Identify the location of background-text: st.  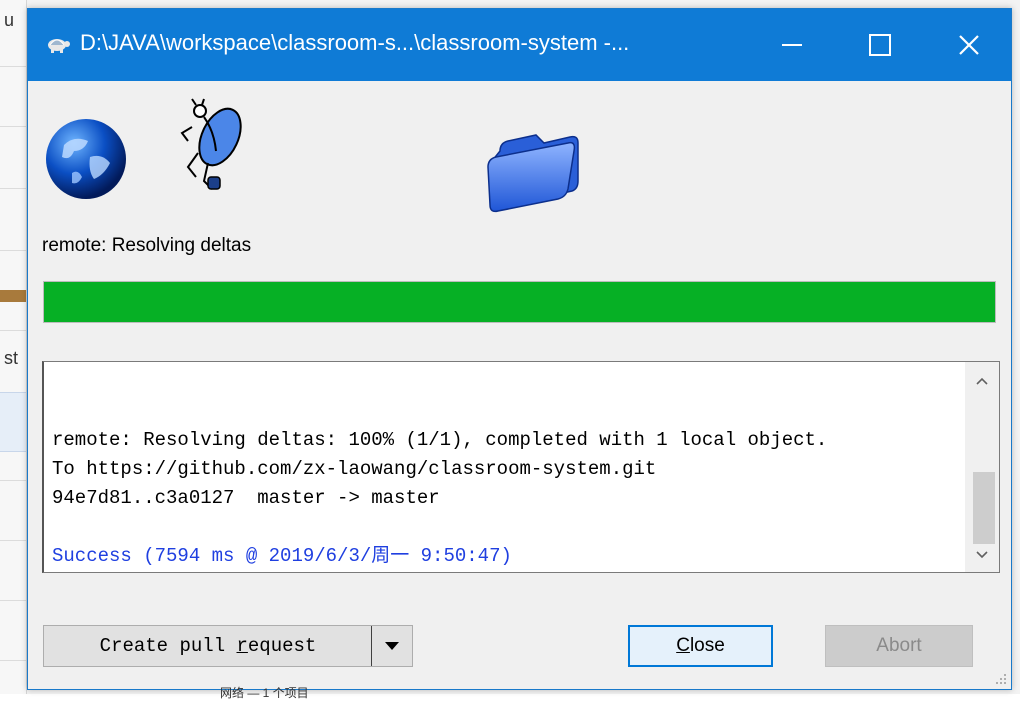
(11, 358).